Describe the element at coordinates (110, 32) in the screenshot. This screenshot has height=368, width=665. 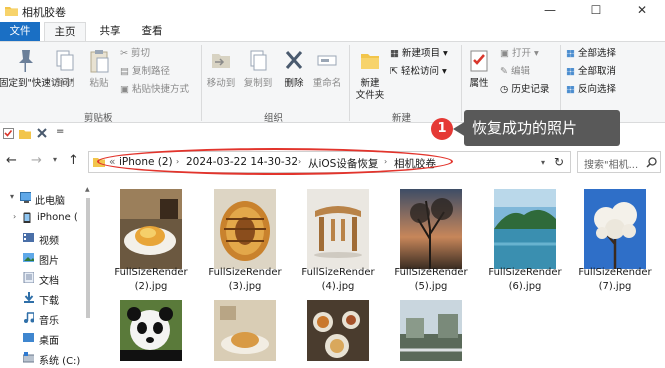
I see `tab-share: 共享` at that location.